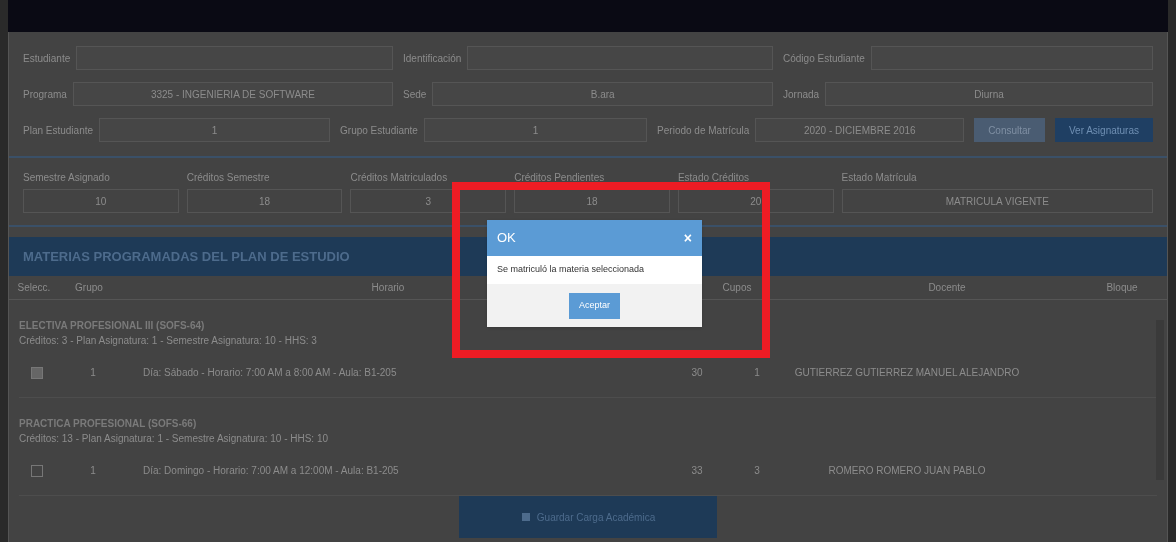 This screenshot has height=542, width=1176. I want to click on stat-label: Estado Créditos, so click(714, 178).